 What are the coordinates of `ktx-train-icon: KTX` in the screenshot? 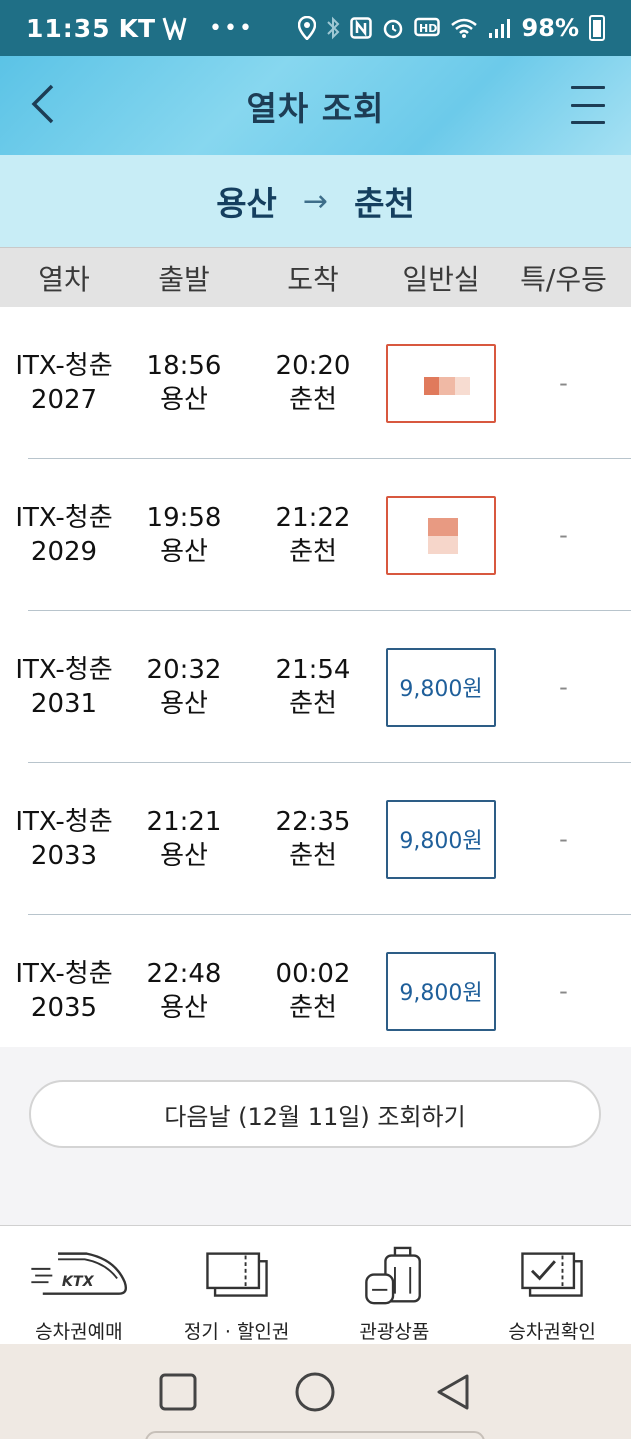 It's located at (79, 1273).